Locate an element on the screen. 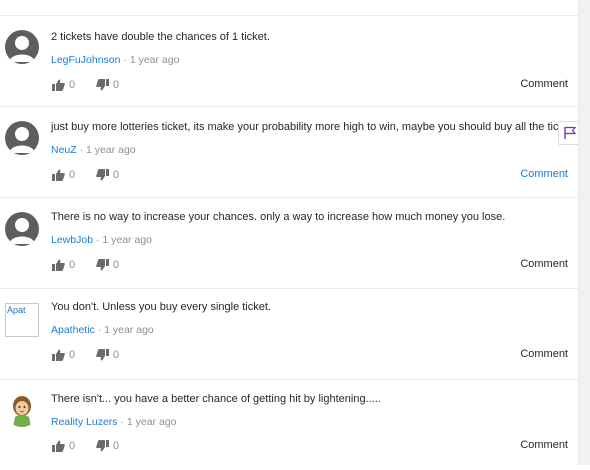 This screenshot has height=470, width=590. answer-meta: NeuZ · 1 year ago is located at coordinates (93, 150).